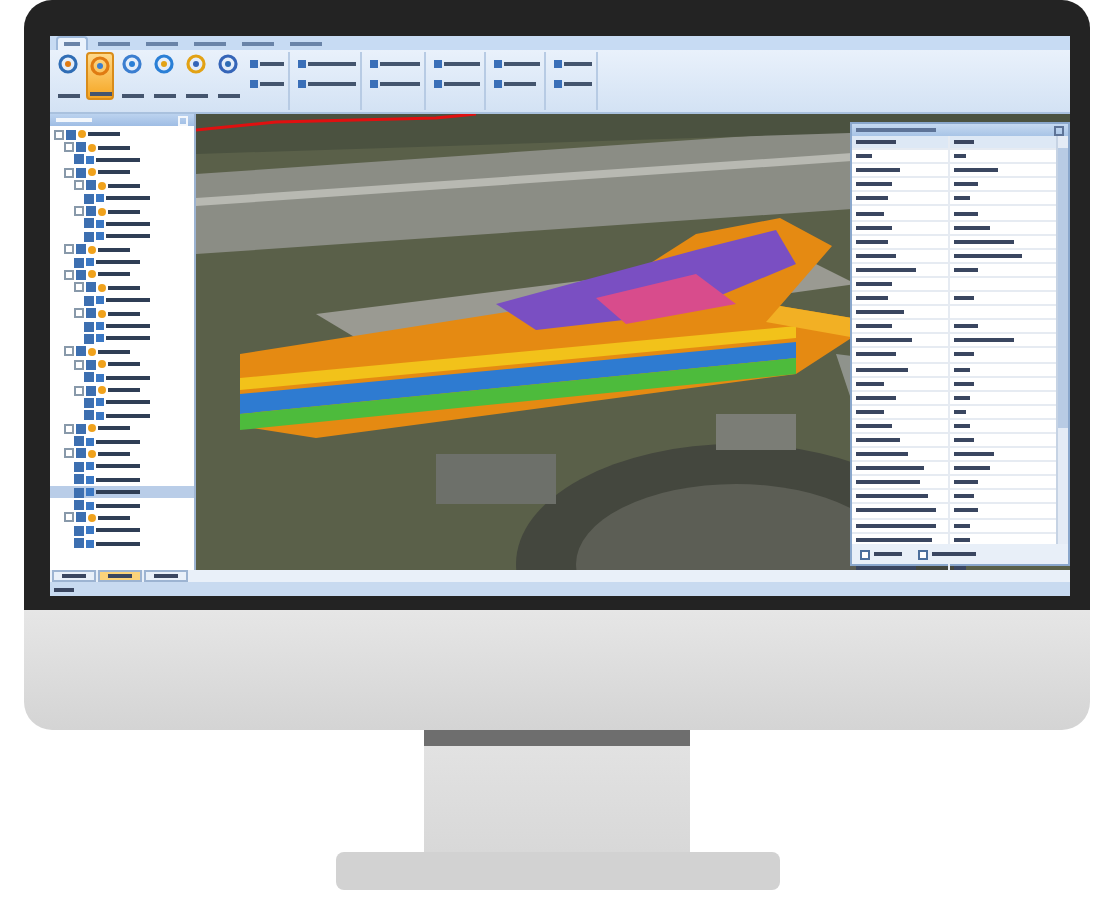 Image resolution: width=1114 pixels, height=898 pixels. What do you see at coordinates (122, 492) in the screenshot?
I see `tree-item` at bounding box center [122, 492].